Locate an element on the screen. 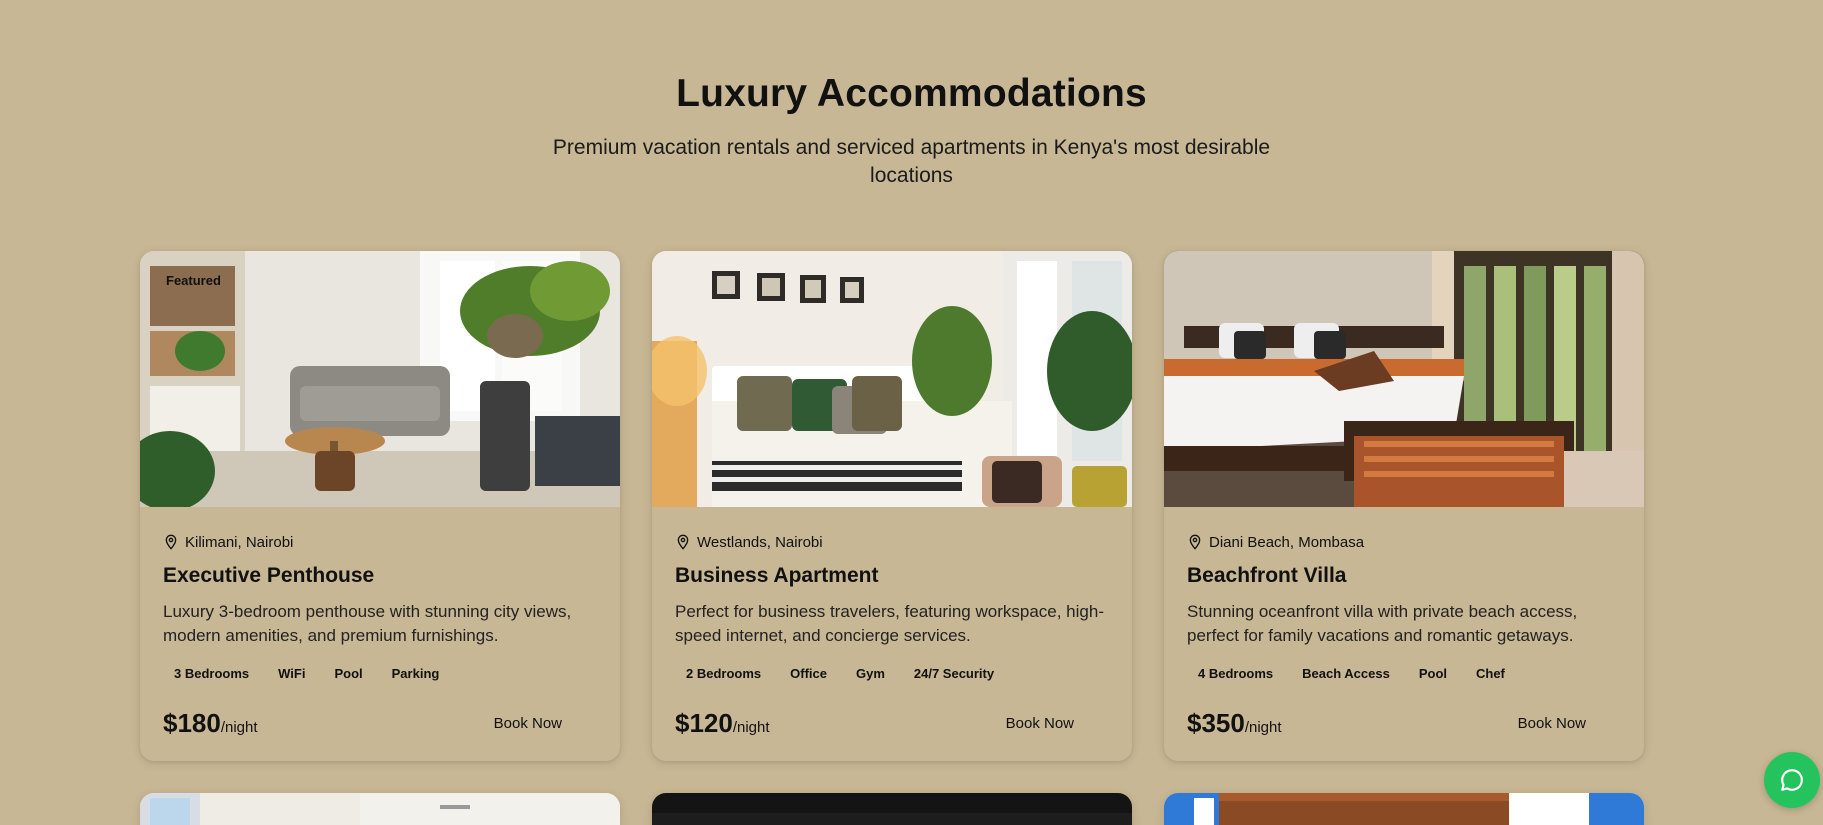 The height and width of the screenshot is (825, 1823). listing-name: Business Apartment is located at coordinates (777, 575).